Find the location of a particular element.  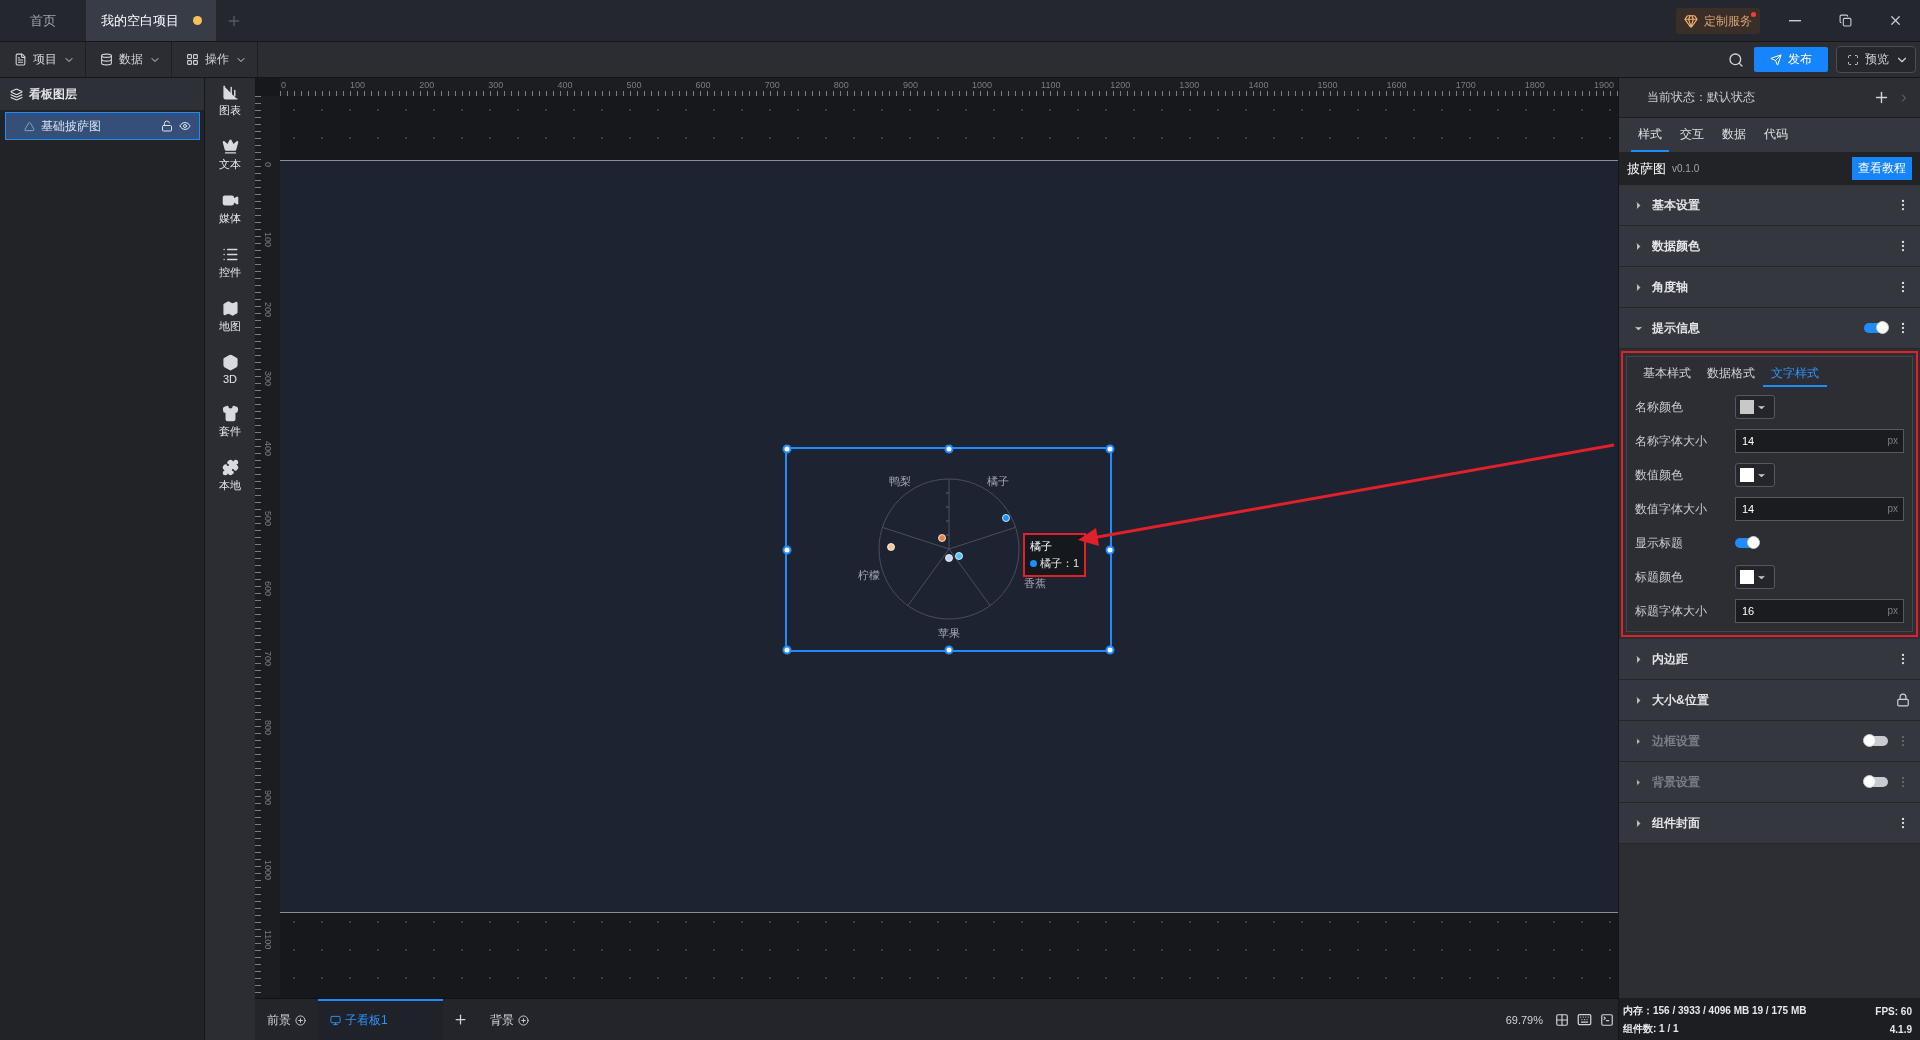

component-version: v0.1.0 is located at coordinates (1686, 168).